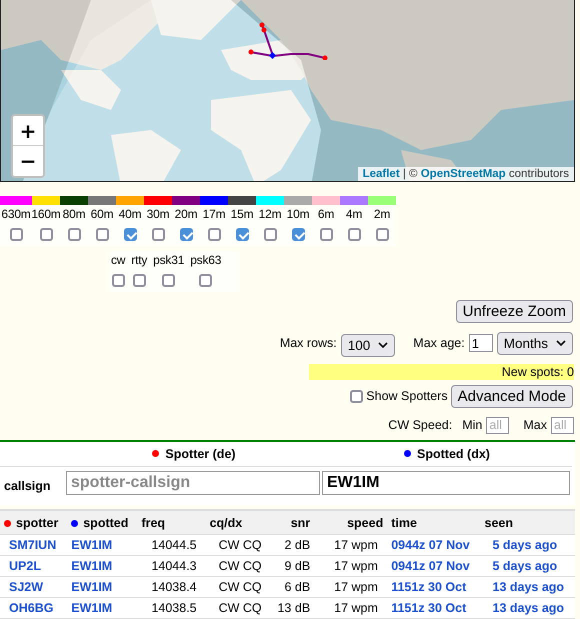  Describe the element at coordinates (105, 523) in the screenshot. I see `column-header: spotted` at that location.